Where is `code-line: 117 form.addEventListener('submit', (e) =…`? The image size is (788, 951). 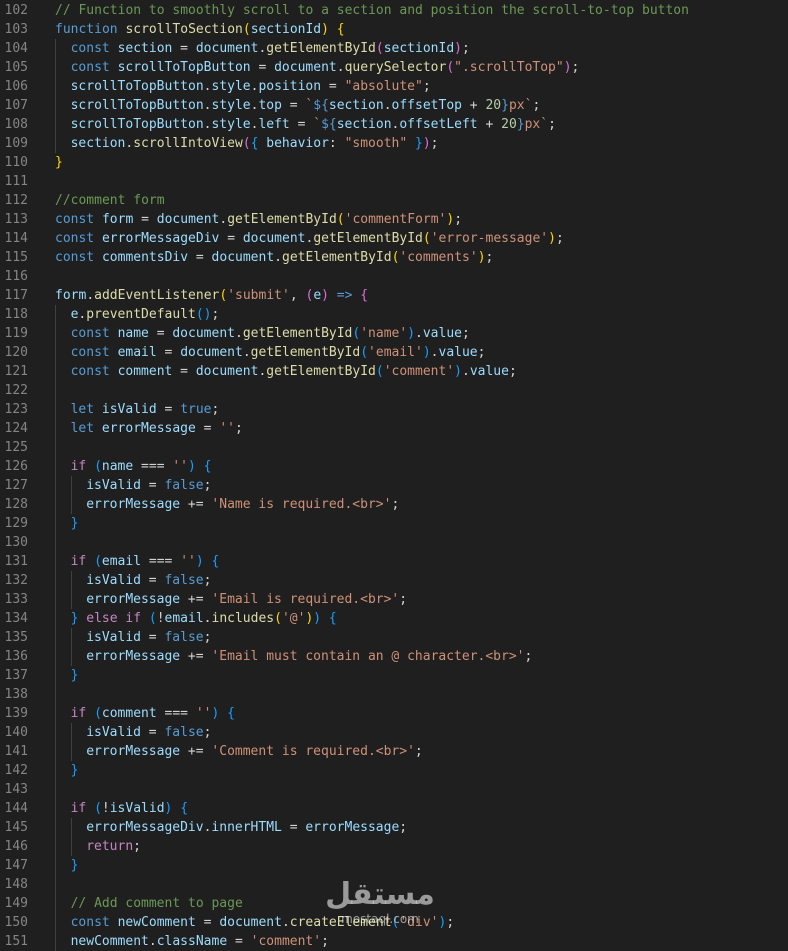 code-line: 117 form.addEventListener('submit', (e) =… is located at coordinates (394, 295).